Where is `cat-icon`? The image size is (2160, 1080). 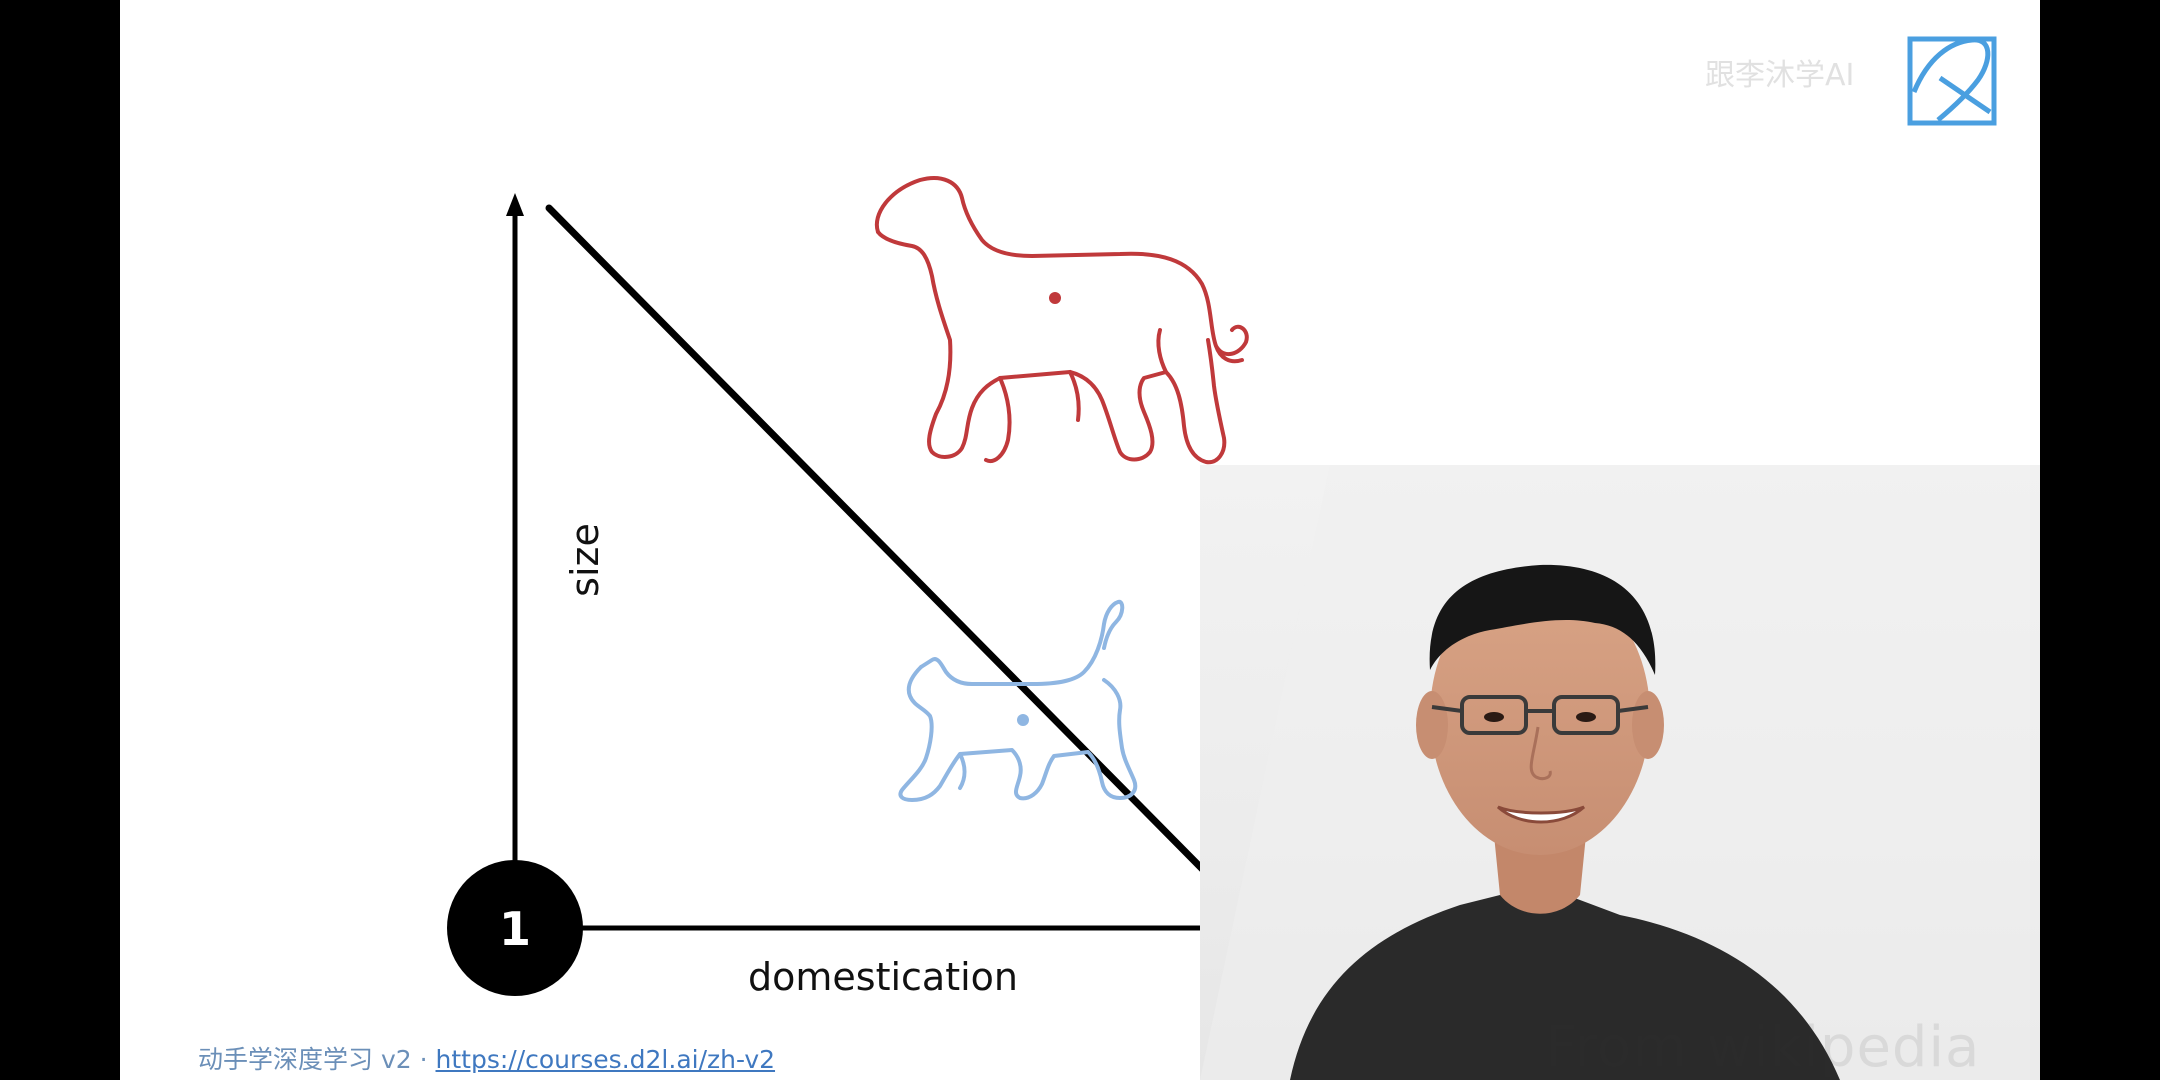
cat-icon is located at coordinates (1018, 700).